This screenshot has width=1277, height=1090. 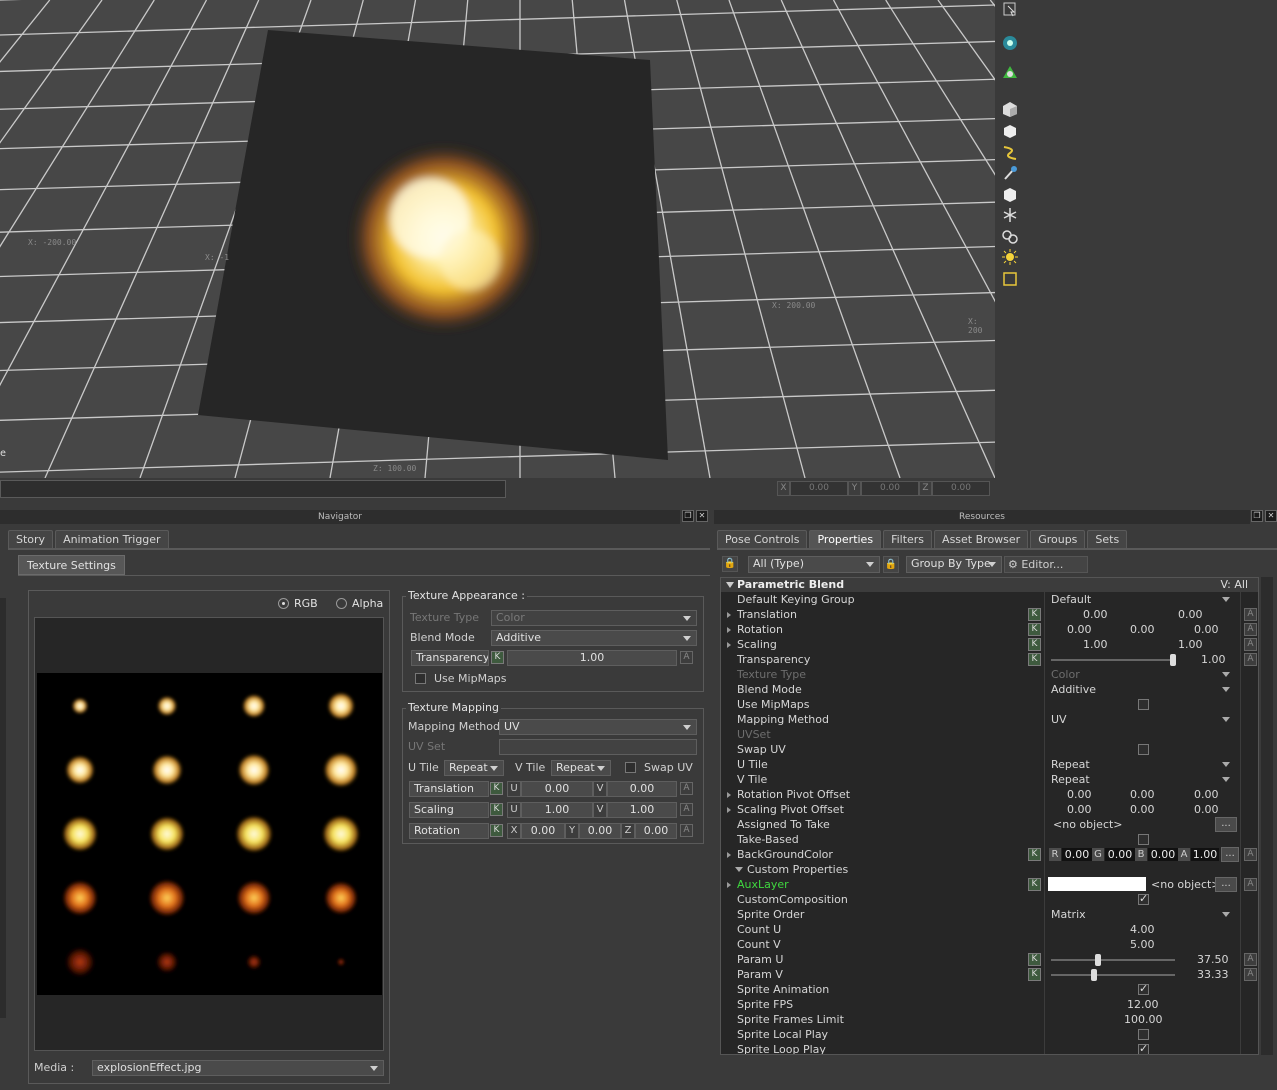 What do you see at coordinates (989, 959) in the screenshot?
I see `prop-row-param-u: Param U K 37.50 A` at bounding box center [989, 959].